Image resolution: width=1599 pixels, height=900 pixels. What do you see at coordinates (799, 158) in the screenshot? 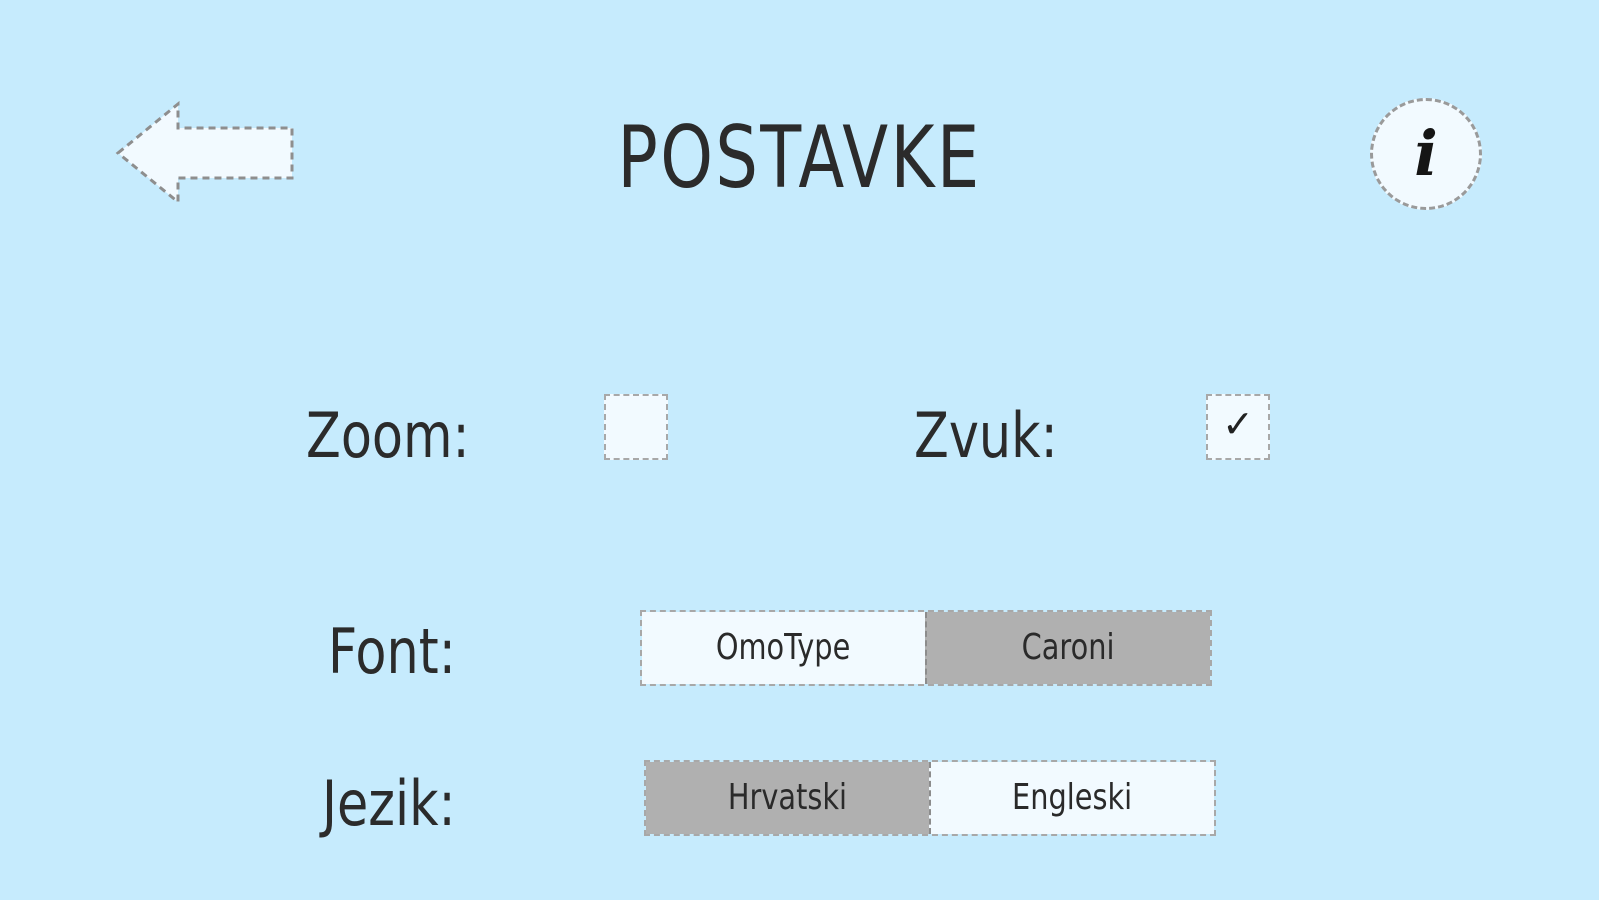
I see `page-title: POSTAVKE` at bounding box center [799, 158].